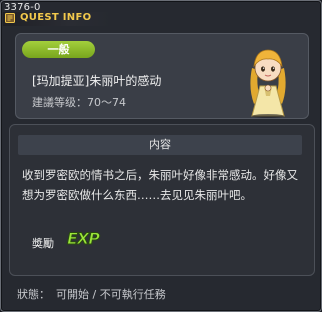 This screenshot has width=322, height=312. Describe the element at coordinates (111, 294) in the screenshot. I see `status-text: 可開始 / 不可執行任務` at that location.